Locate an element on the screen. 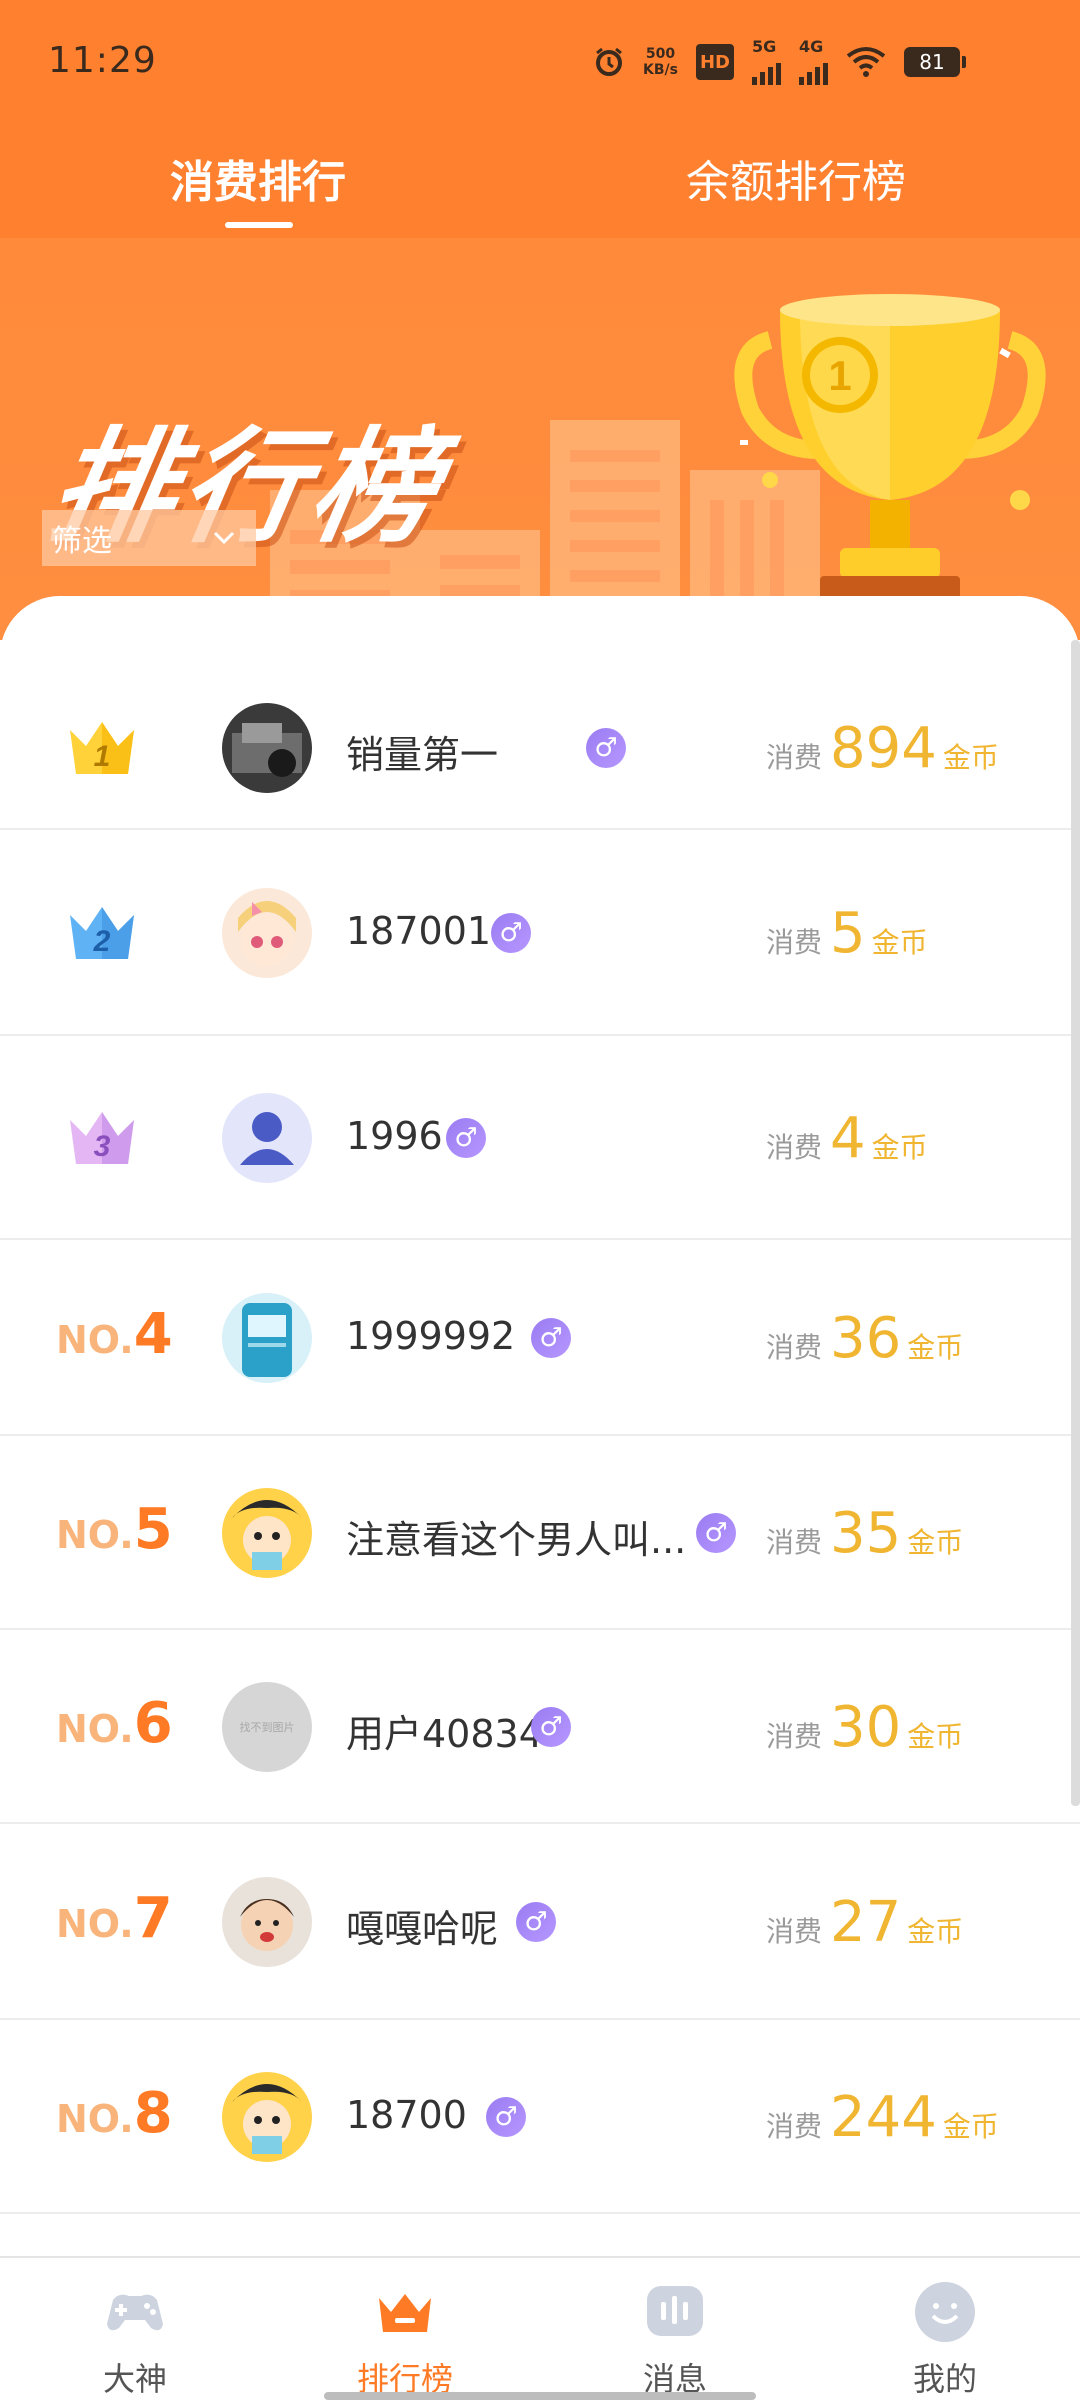 Image resolution: width=1080 pixels, height=2408 pixels. filter-dropdown: 筛选 is located at coordinates (149, 538).